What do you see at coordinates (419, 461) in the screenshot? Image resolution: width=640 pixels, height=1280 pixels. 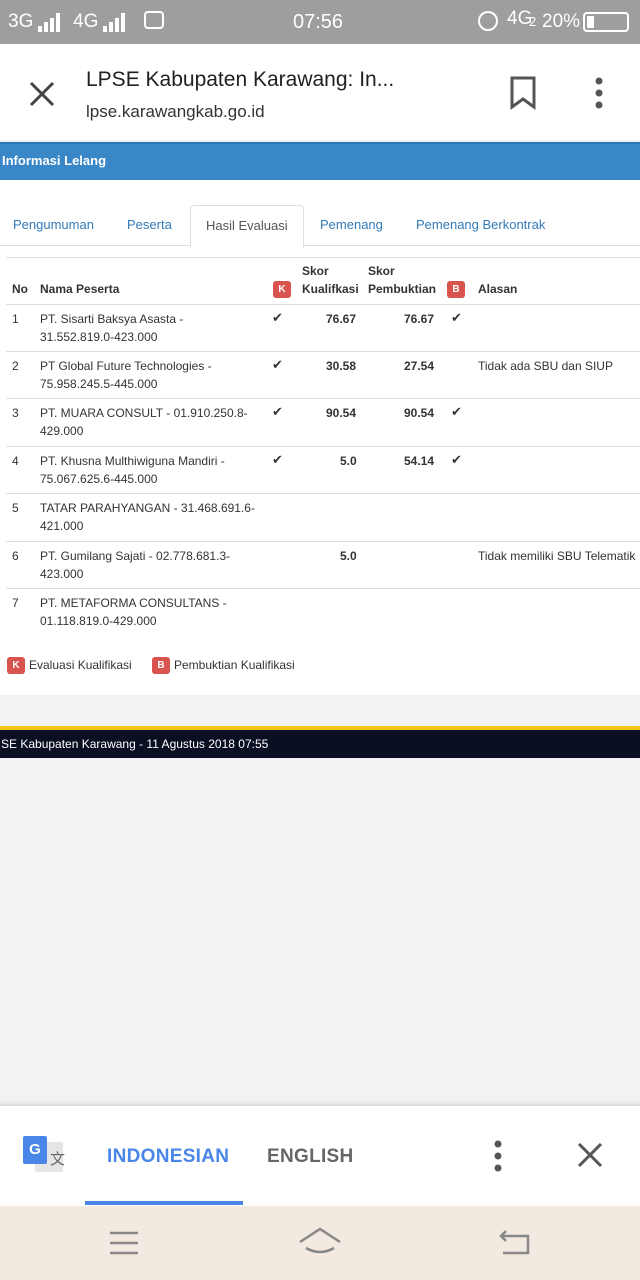 I see `row-4-skor-pembuktian: 54.14` at bounding box center [419, 461].